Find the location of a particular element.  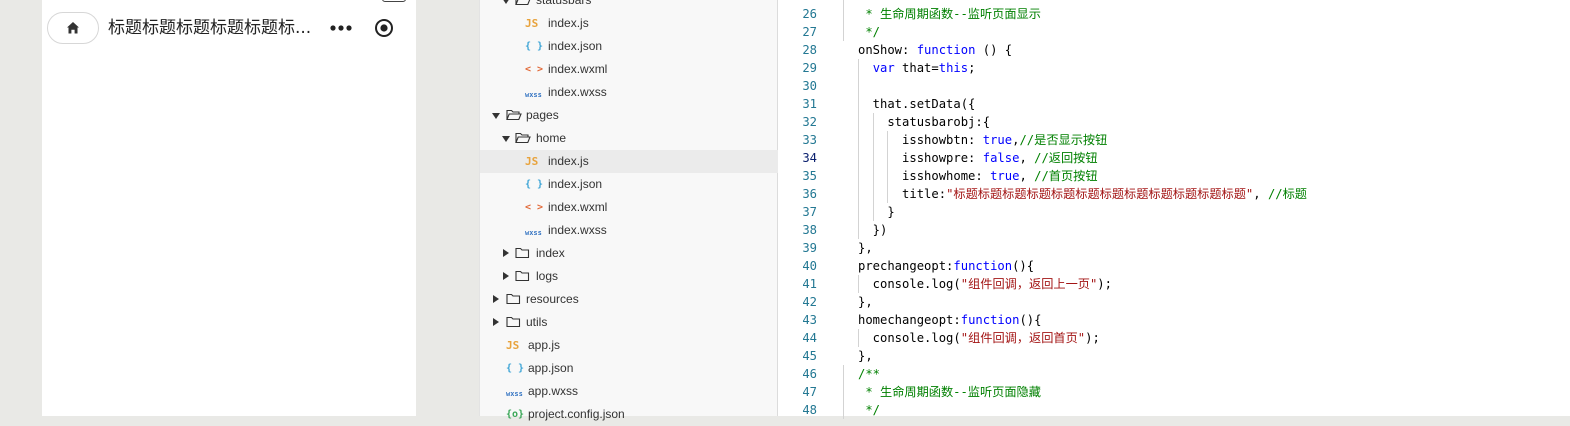

code-line: homechangeopt:function(){ is located at coordinates (949, 320).